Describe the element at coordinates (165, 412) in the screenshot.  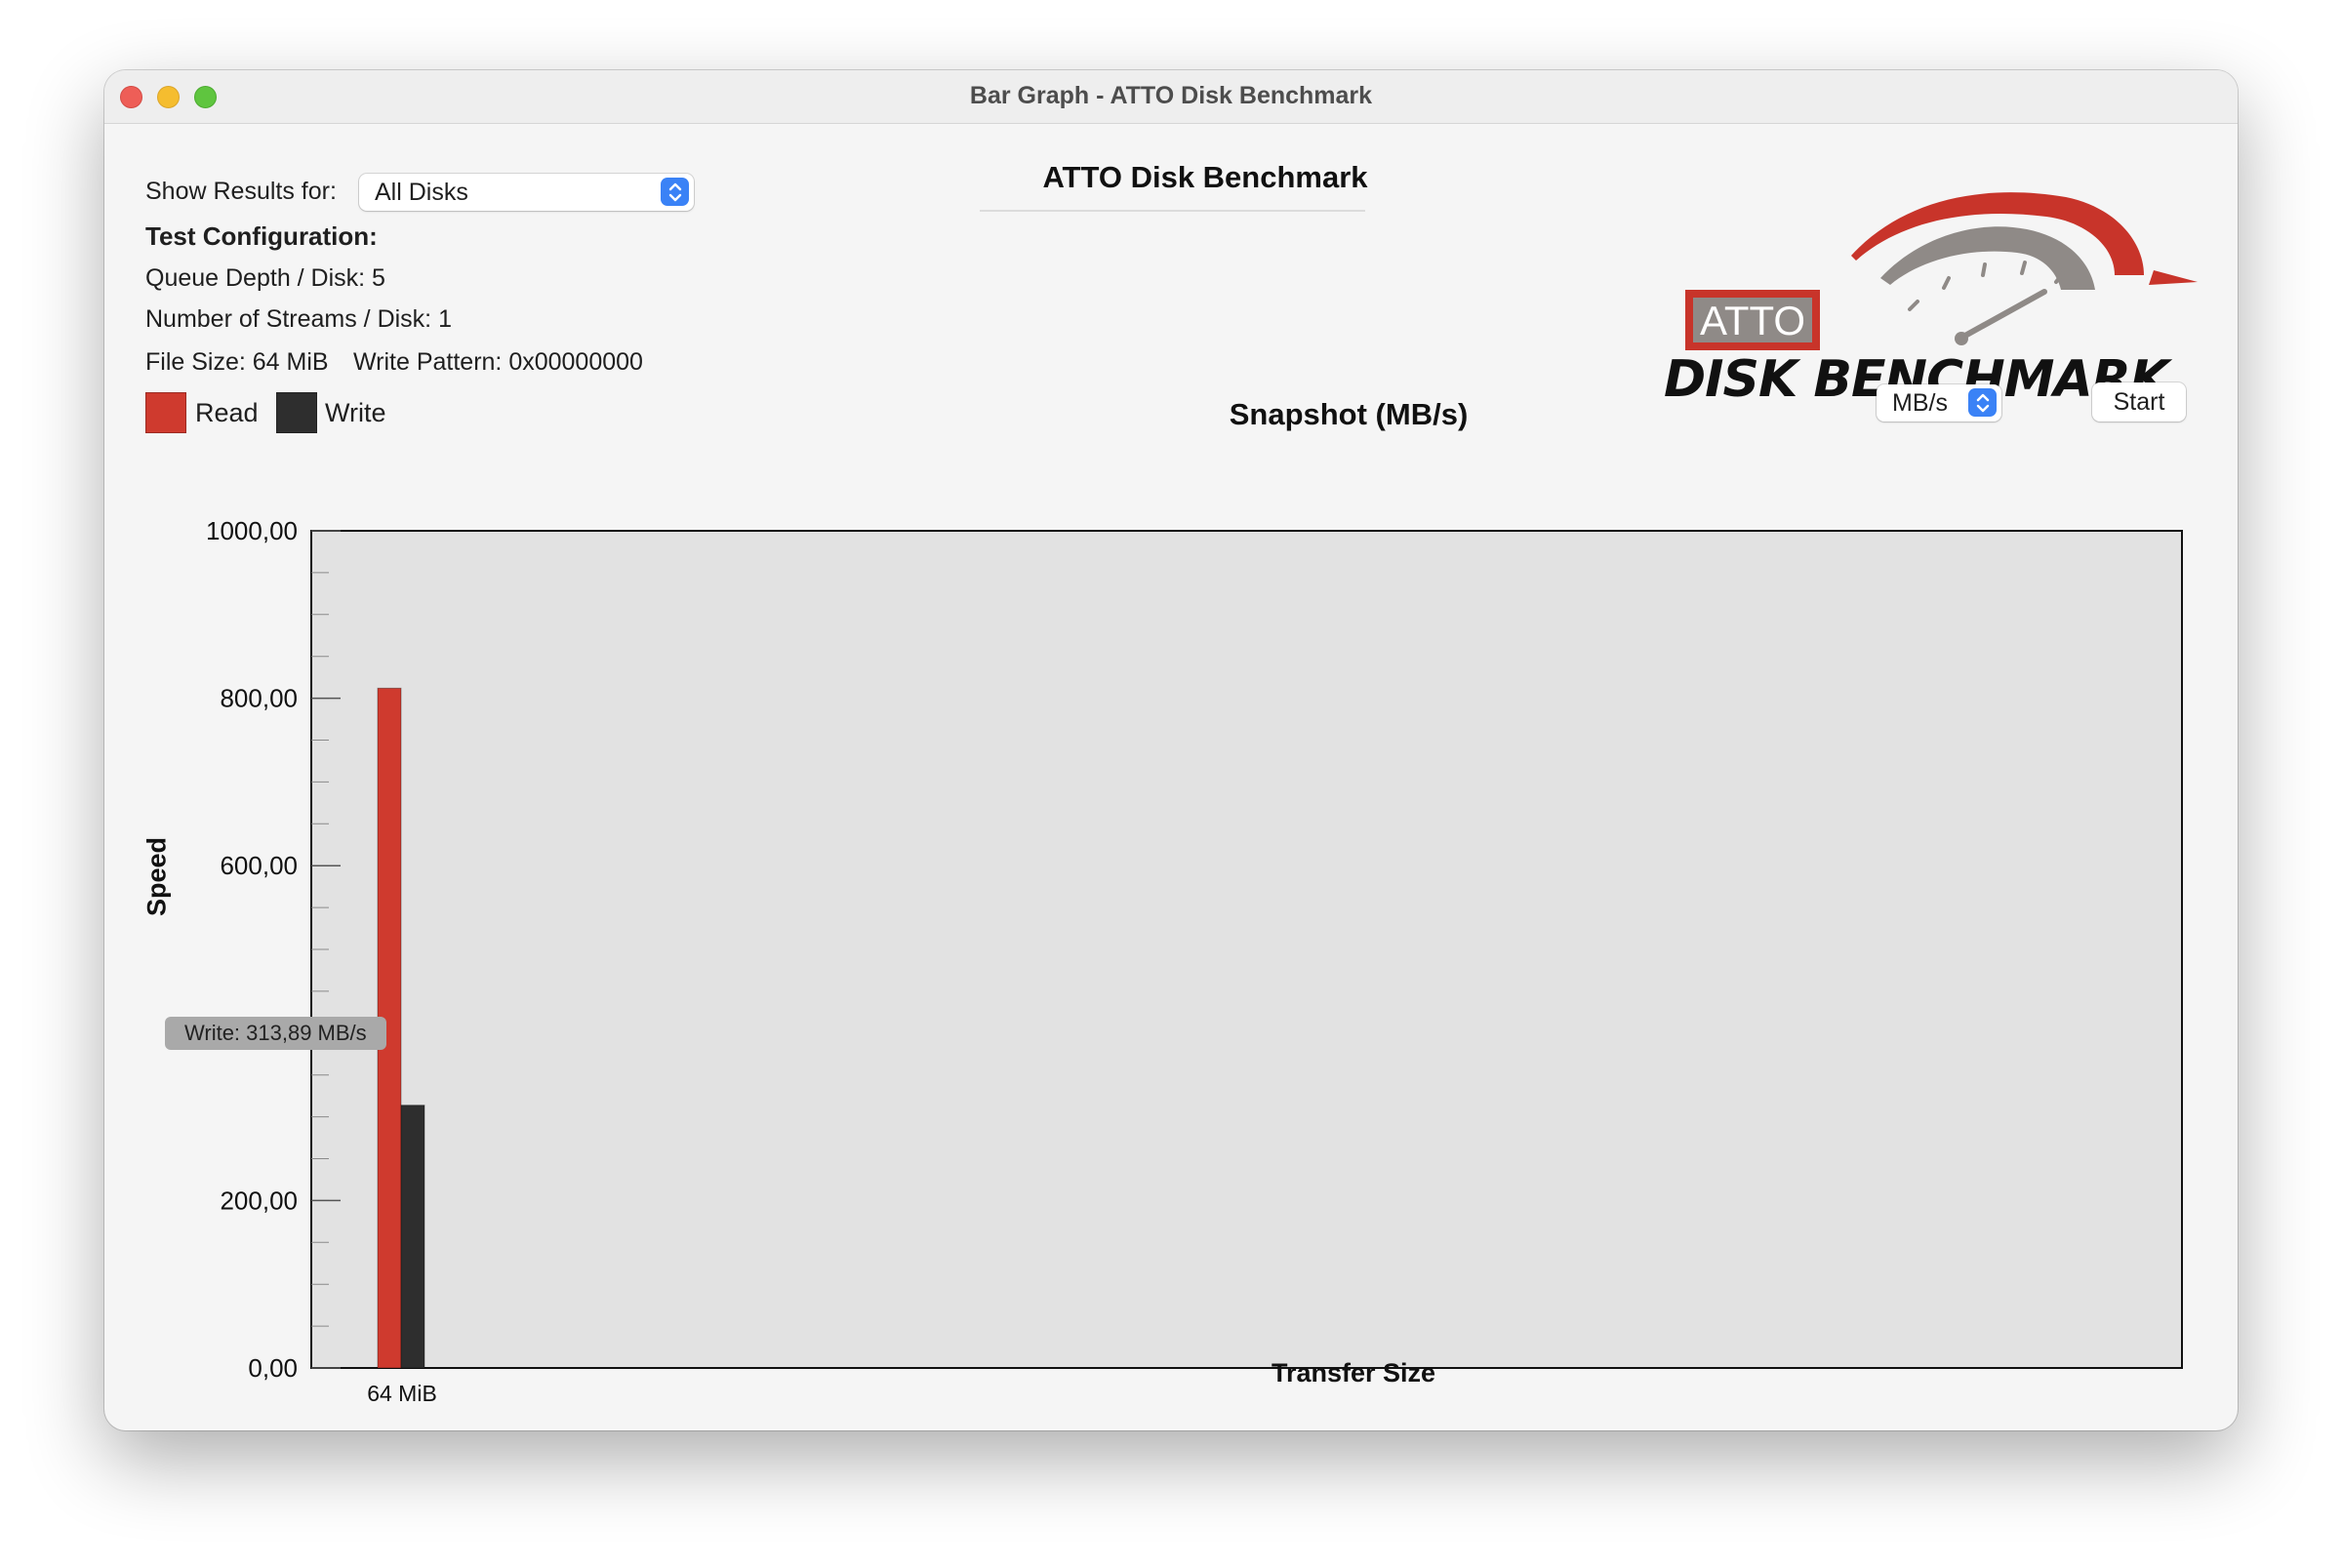
I see `read-legend-swatch` at that location.